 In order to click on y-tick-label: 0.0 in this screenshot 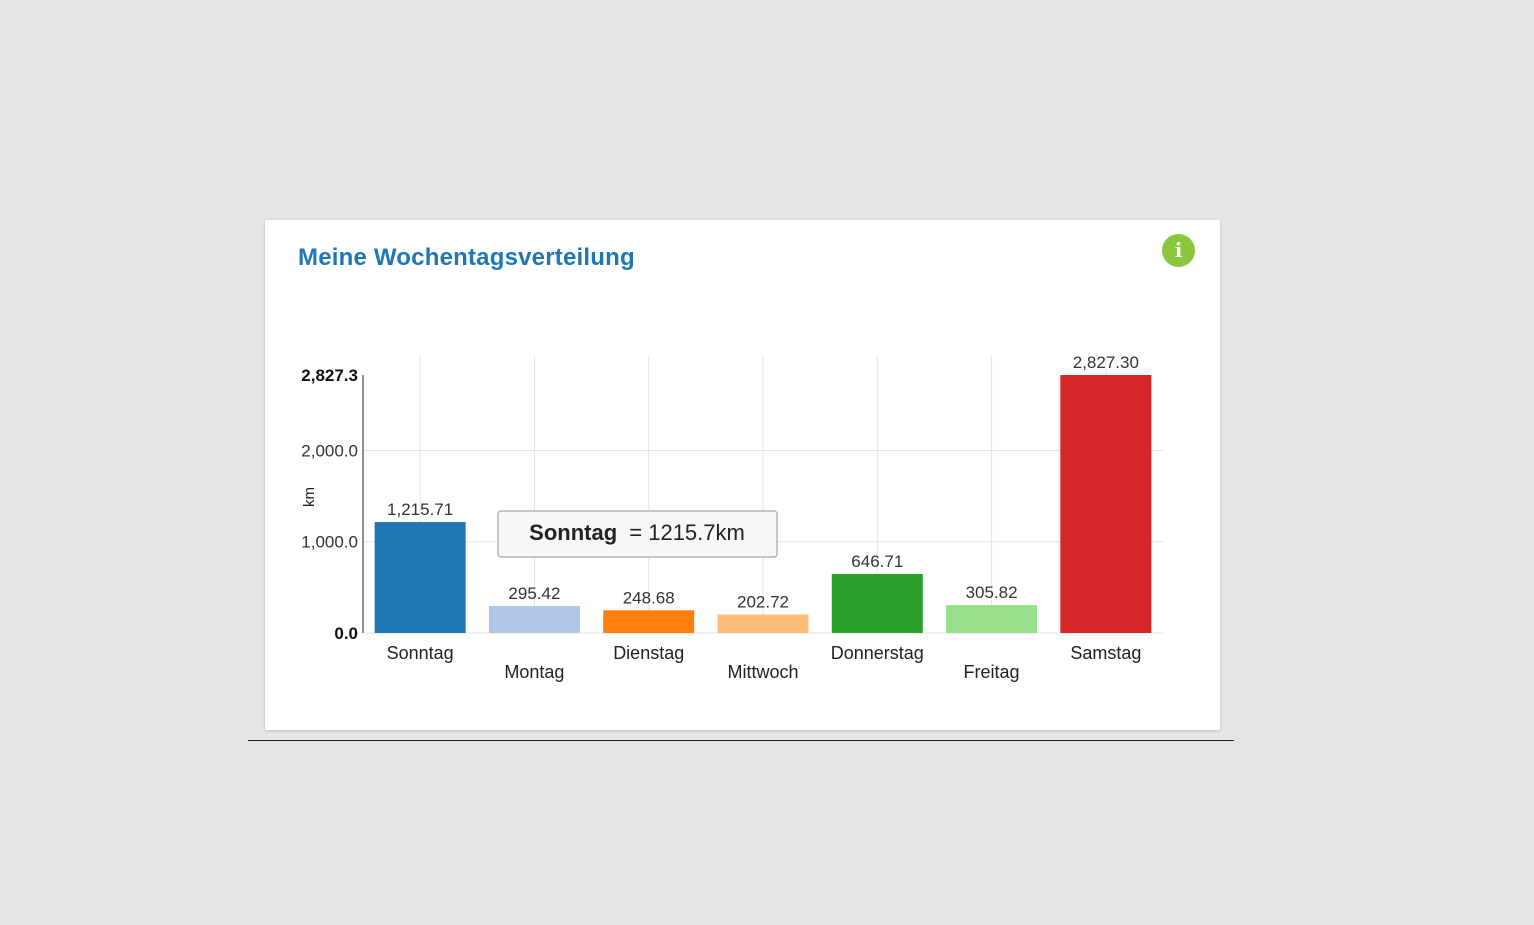, I will do `click(346, 633)`.